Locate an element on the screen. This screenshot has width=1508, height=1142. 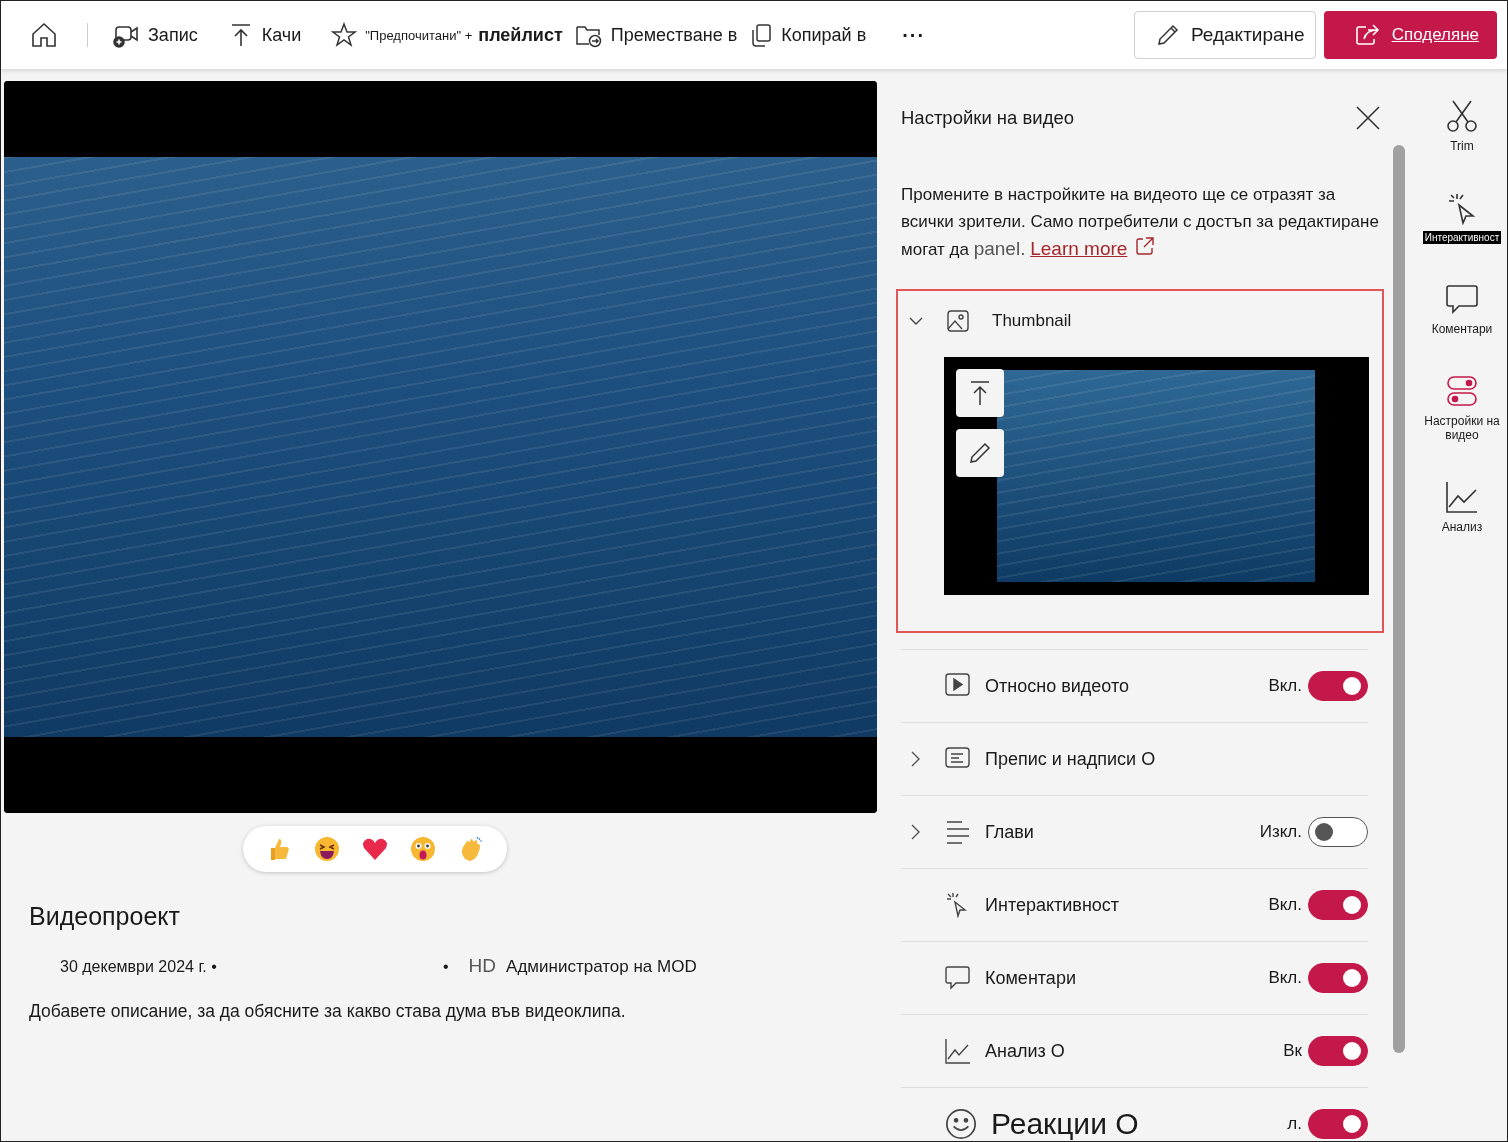
video-description: Добавете описание, за да обясните за какво става дума във видеоклипа. is located at coordinates (328, 1011).